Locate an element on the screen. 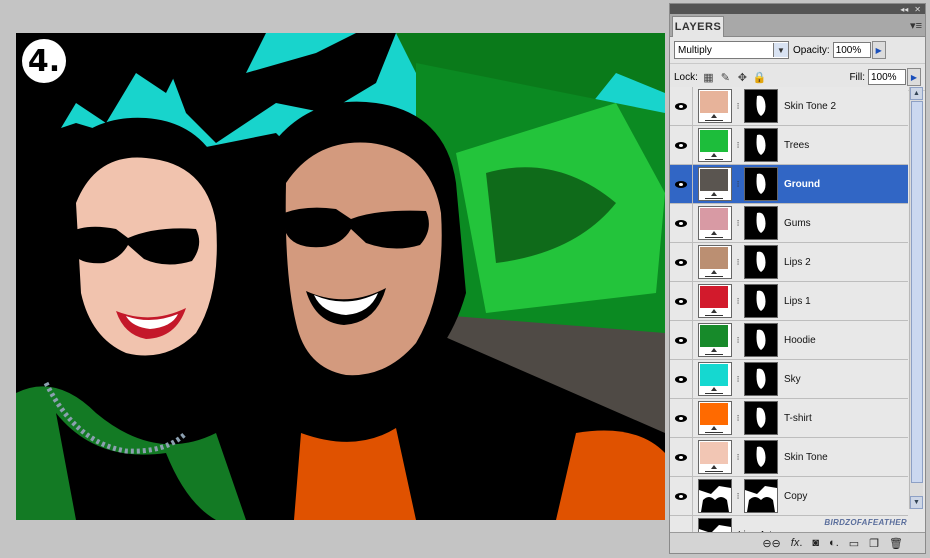 The height and width of the screenshot is (558, 930). folder-icon: ▭ is located at coordinates (854, 543).